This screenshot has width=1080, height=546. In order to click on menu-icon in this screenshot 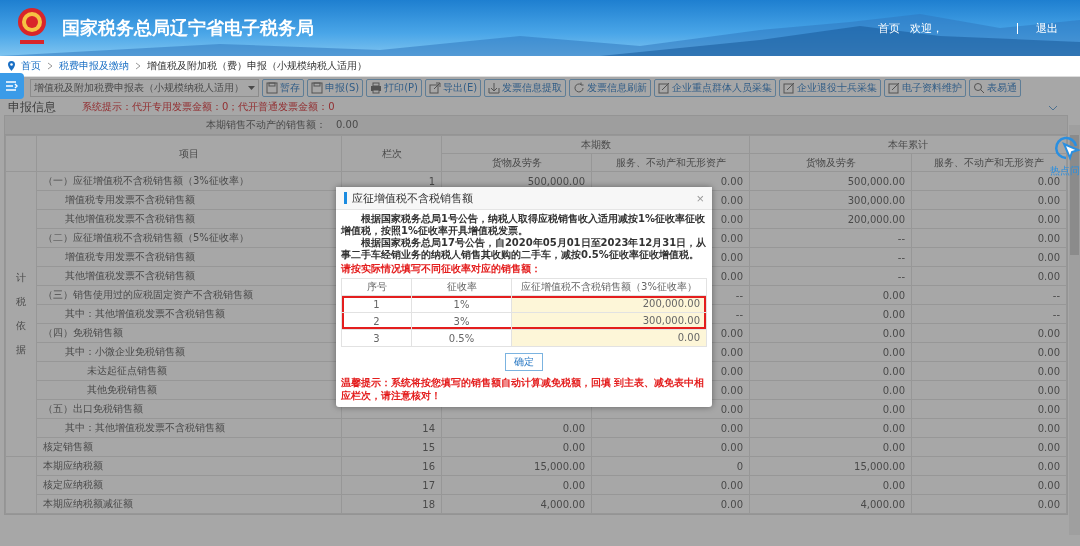, I will do `click(12, 86)`.